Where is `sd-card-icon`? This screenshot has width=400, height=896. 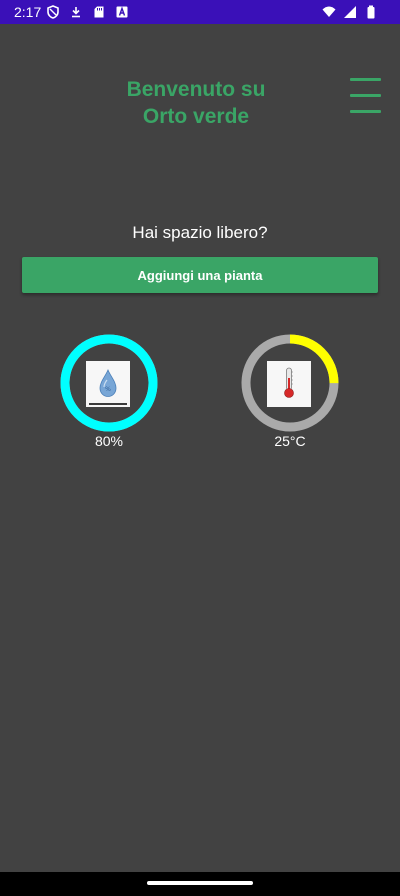 sd-card-icon is located at coordinates (99, 12).